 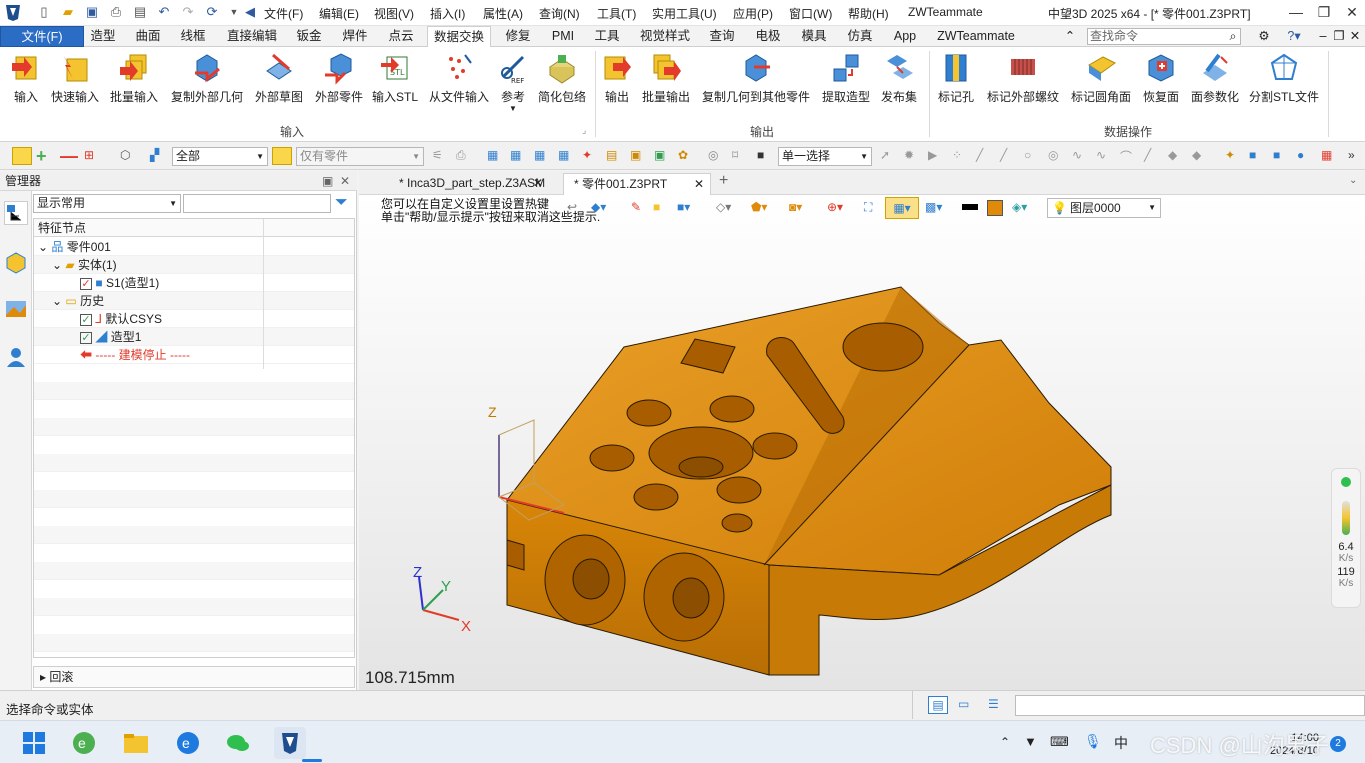 I want to click on tree-node-stop-modeling: ⬅ ----- 建模停止 -----, so click(x=194, y=355).